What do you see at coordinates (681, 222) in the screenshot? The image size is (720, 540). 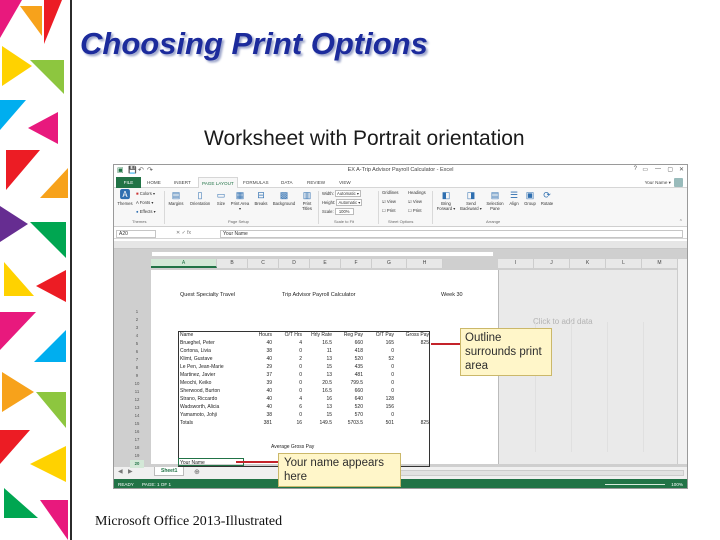 I see `collapse-ribbon-icon: ⌃` at bounding box center [681, 222].